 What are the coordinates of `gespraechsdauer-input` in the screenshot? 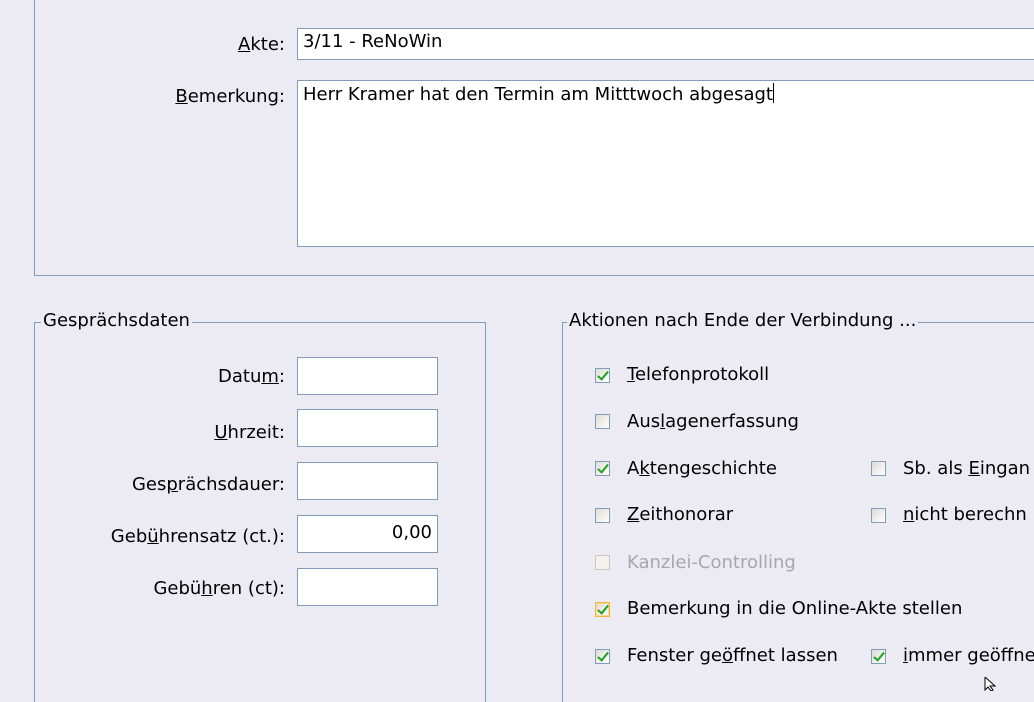 It's located at (367, 481).